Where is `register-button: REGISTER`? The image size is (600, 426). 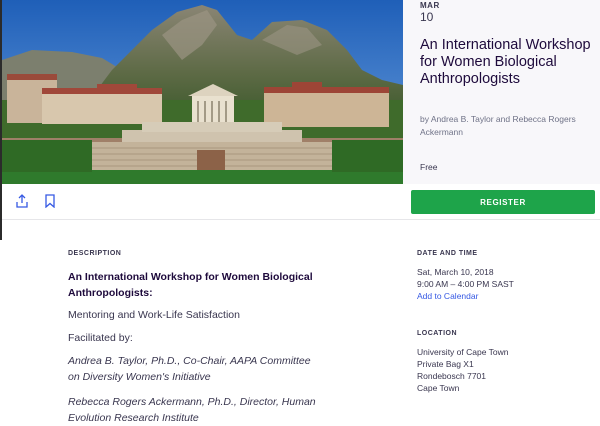
register-button: REGISTER is located at coordinates (503, 202).